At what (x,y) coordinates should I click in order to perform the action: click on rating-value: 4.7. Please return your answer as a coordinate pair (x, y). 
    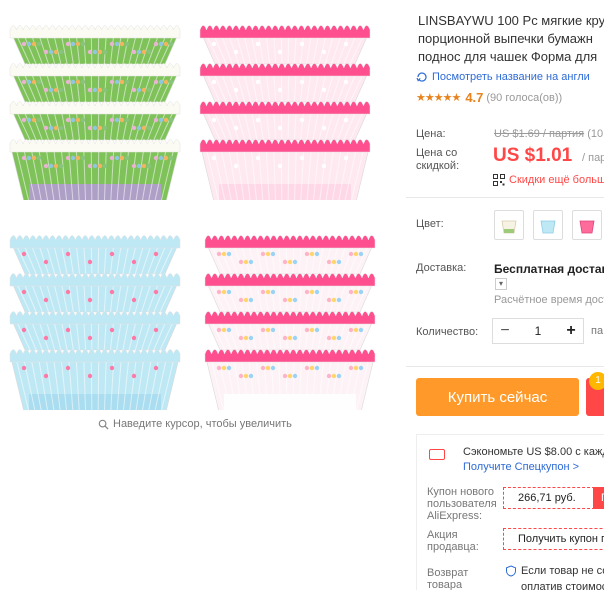
    Looking at the image, I should click on (474, 97).